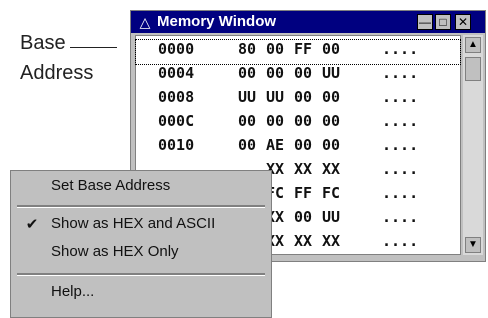 This screenshot has height=318, width=488. I want to click on callout-line, so click(93, 47).